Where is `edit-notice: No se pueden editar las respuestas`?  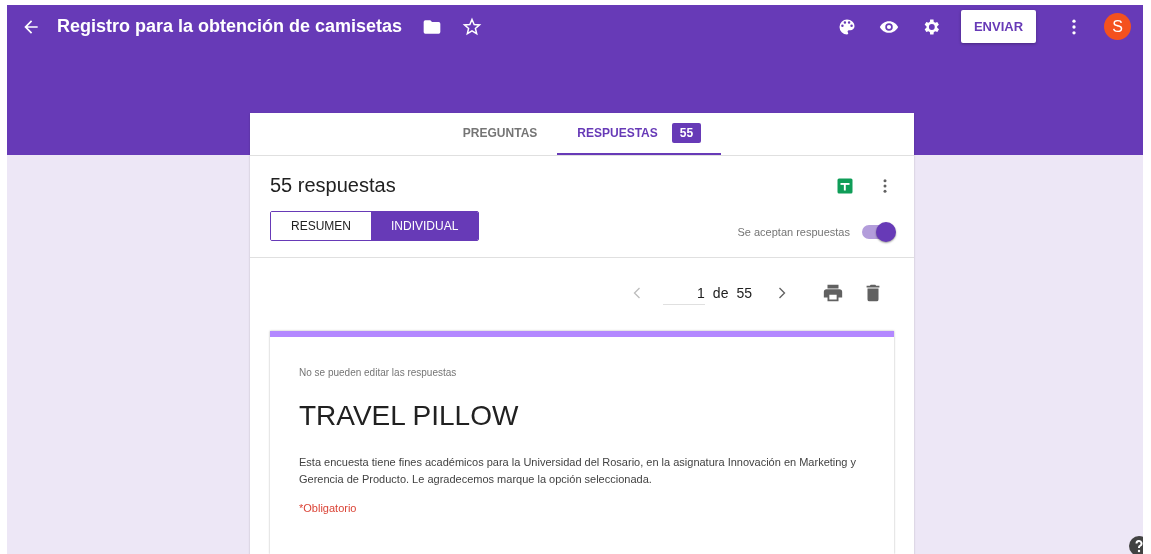
edit-notice: No se pueden editar las respuestas is located at coordinates (378, 372).